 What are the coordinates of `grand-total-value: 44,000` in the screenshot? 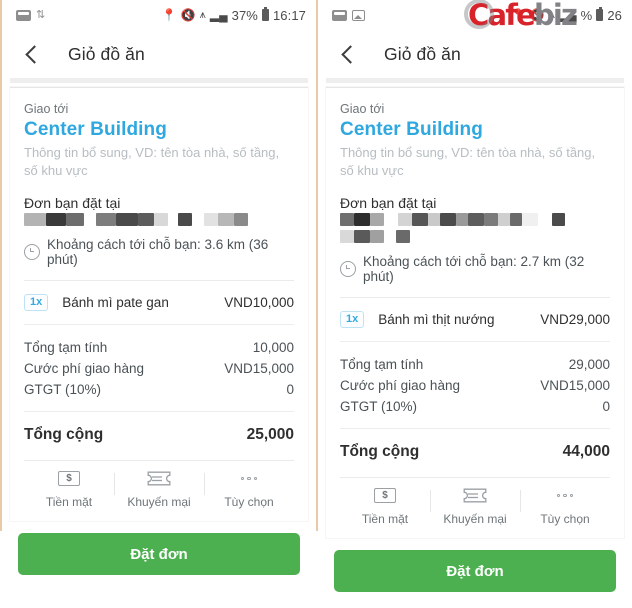 It's located at (586, 452).